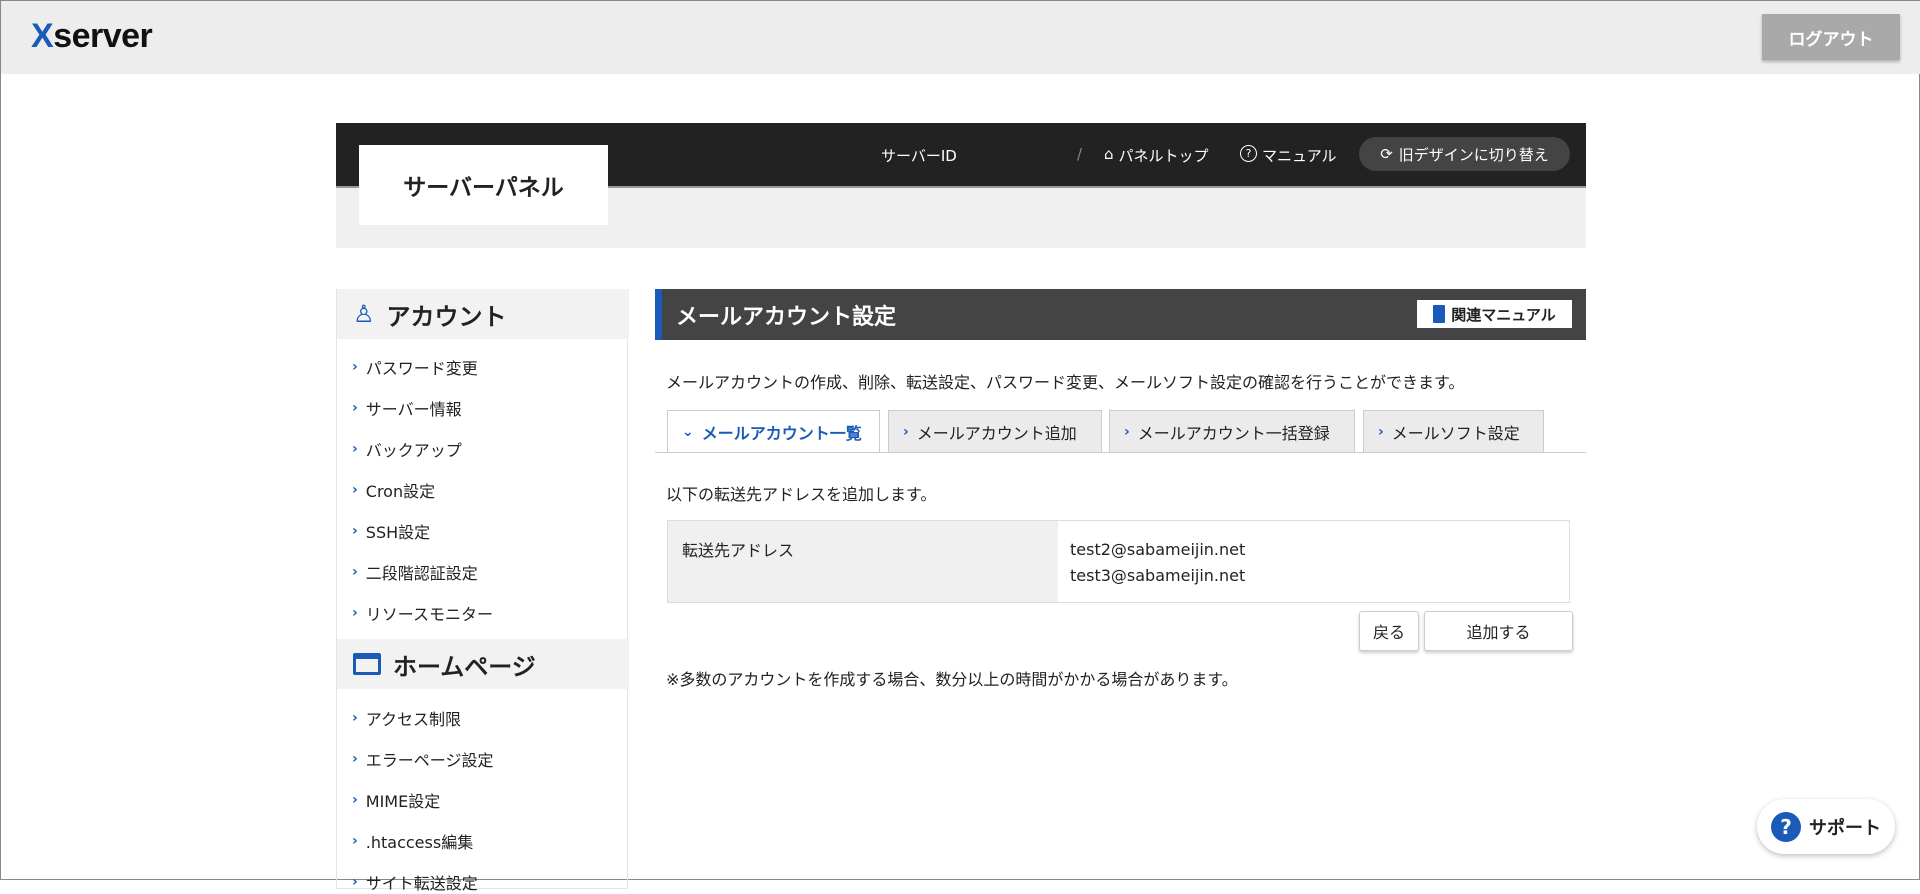  I want to click on item-label: サーバー情報, so click(413, 409).